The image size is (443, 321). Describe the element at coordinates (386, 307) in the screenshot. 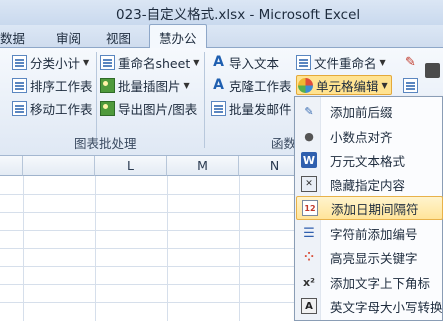

I see `menu-item-label: 英文字母大小写转换` at that location.